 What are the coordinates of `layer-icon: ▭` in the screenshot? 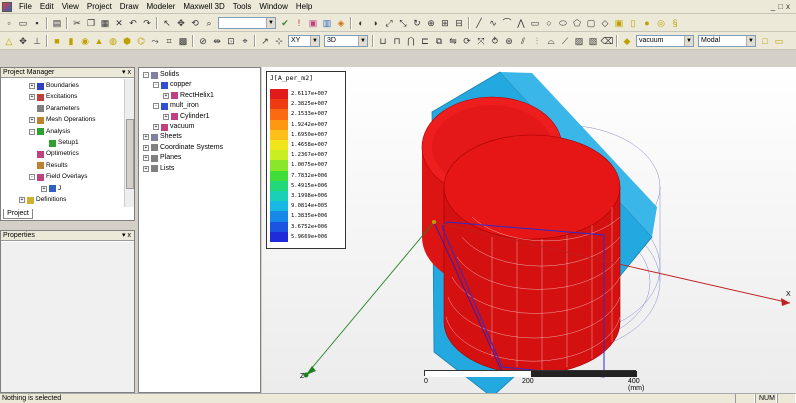 It's located at (779, 41).